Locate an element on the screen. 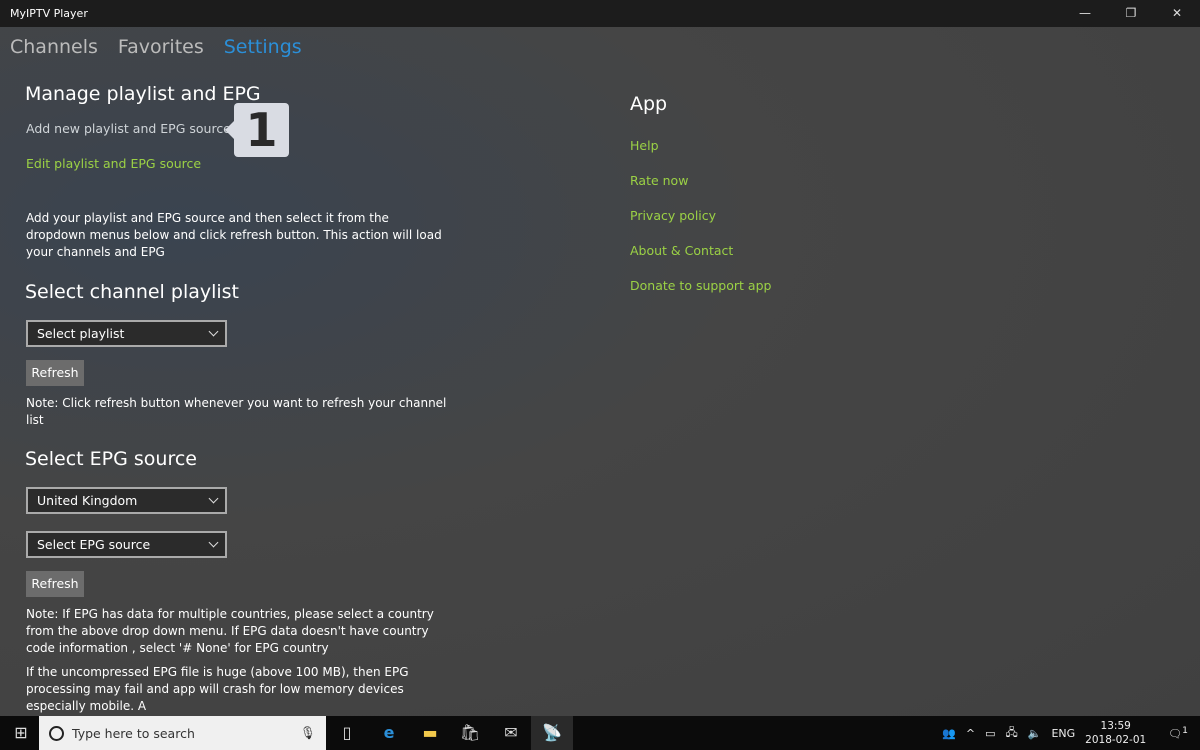 The image size is (1200, 750). file-explorer-icon: ▬ is located at coordinates (430, 733).